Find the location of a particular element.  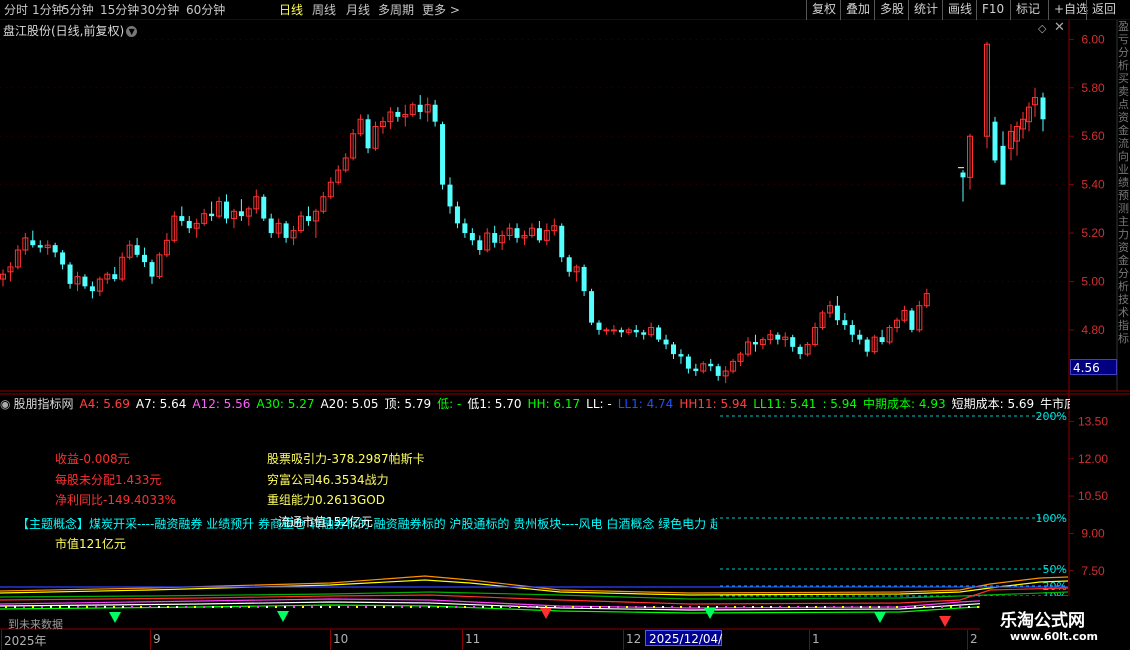

price-tick-label: 5.20 is located at coordinates (1093, 233).